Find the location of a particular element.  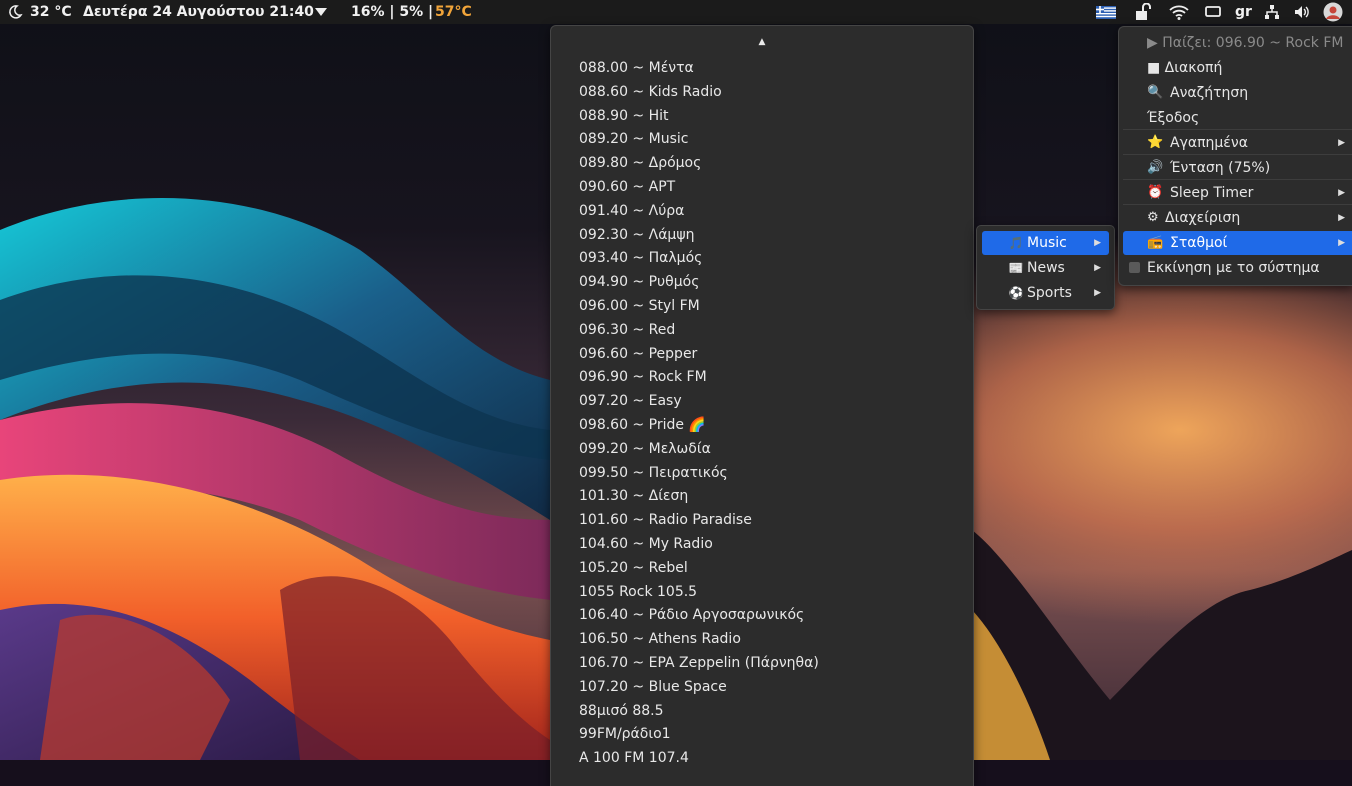

stop-item: ■ Διακοπή is located at coordinates (1237, 68).